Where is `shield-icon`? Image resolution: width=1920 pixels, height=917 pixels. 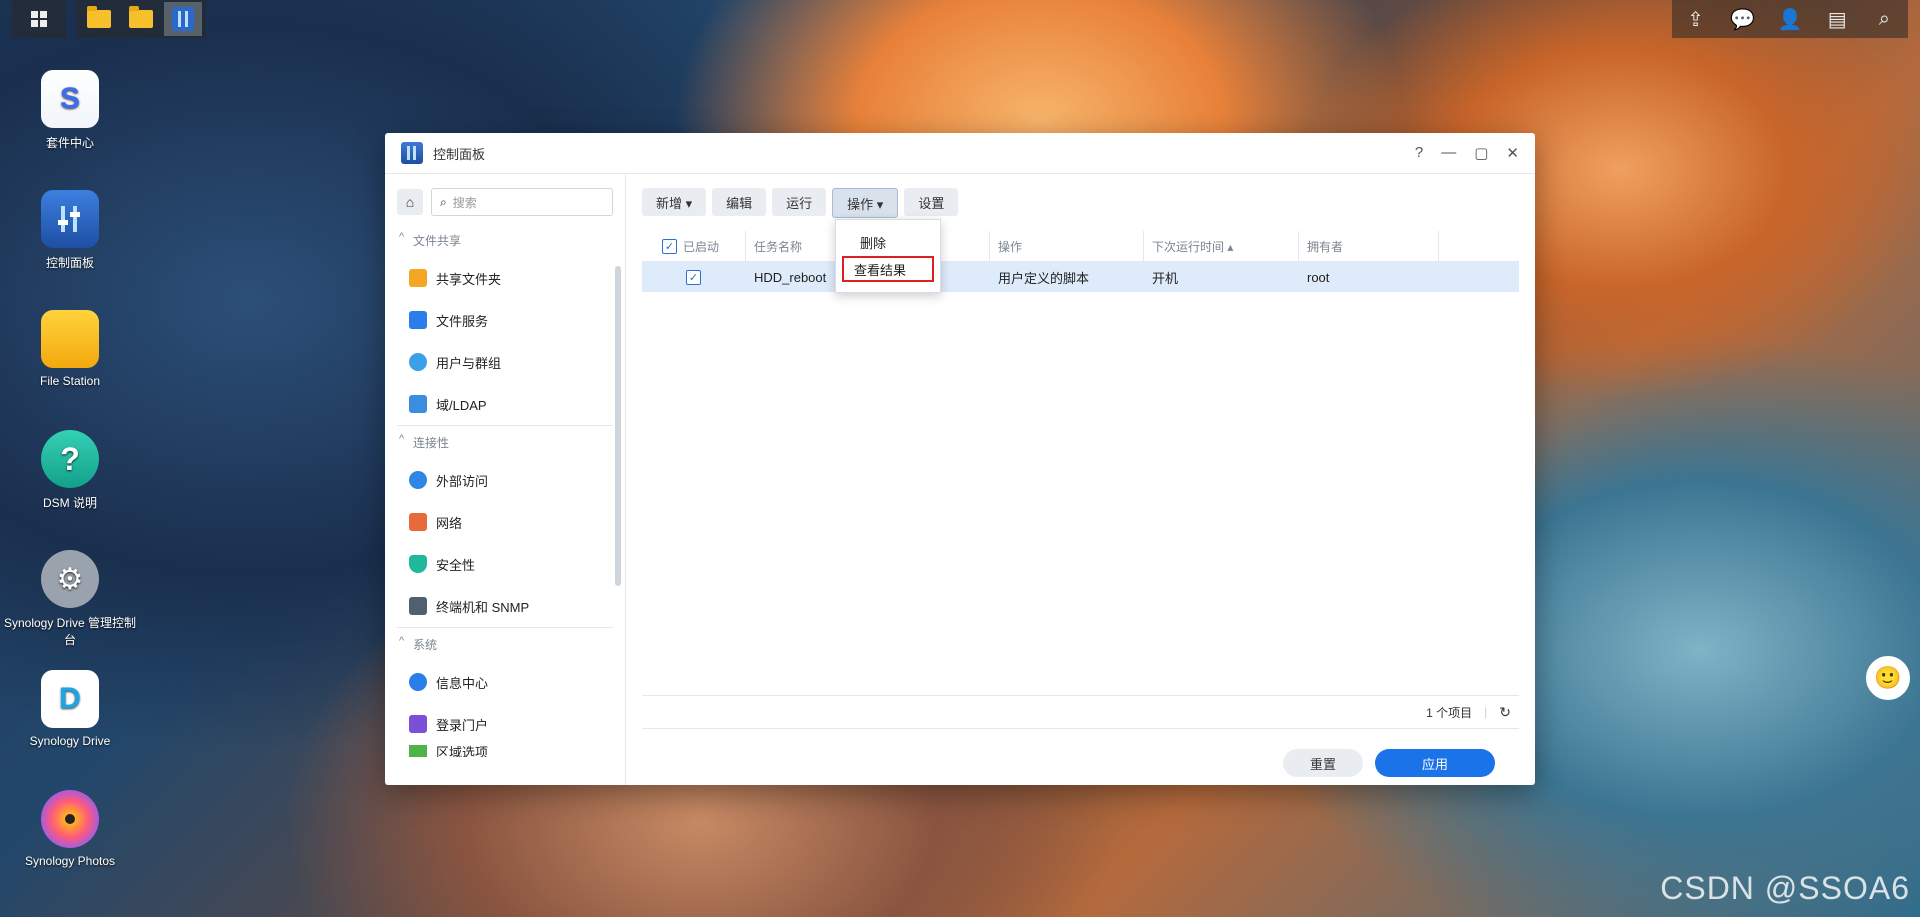 shield-icon is located at coordinates (418, 564).